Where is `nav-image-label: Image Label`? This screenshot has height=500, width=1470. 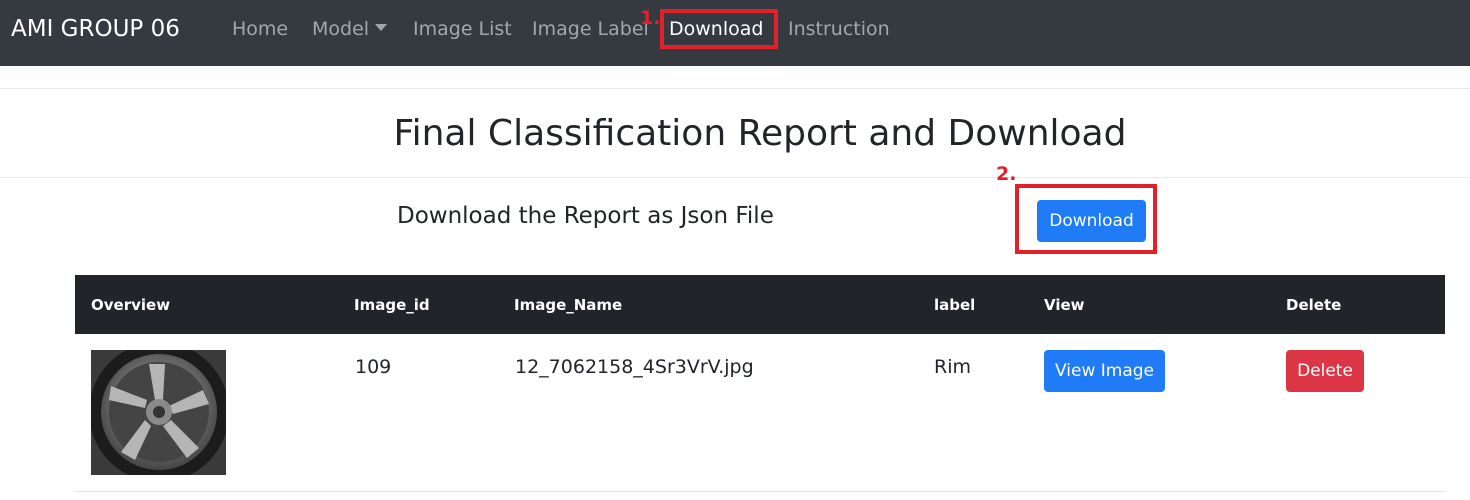 nav-image-label: Image Label is located at coordinates (590, 29).